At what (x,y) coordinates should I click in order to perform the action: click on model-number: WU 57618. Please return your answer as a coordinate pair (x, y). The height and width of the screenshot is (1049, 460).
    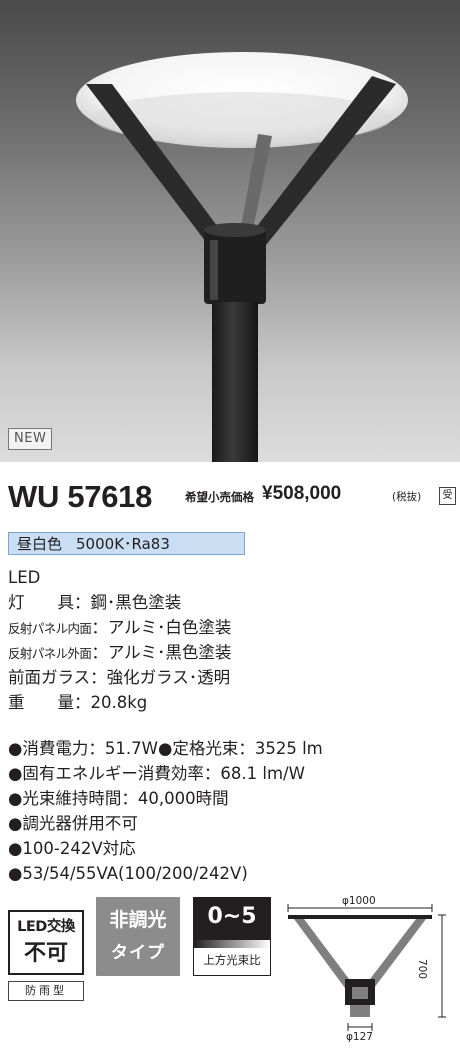
    Looking at the image, I should click on (80, 496).